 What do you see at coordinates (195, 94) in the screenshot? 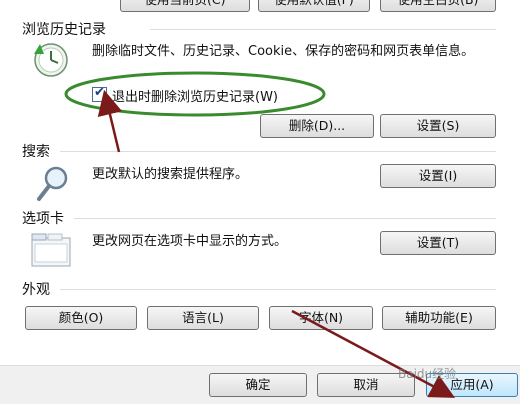
I see `highlight-ellipse` at bounding box center [195, 94].